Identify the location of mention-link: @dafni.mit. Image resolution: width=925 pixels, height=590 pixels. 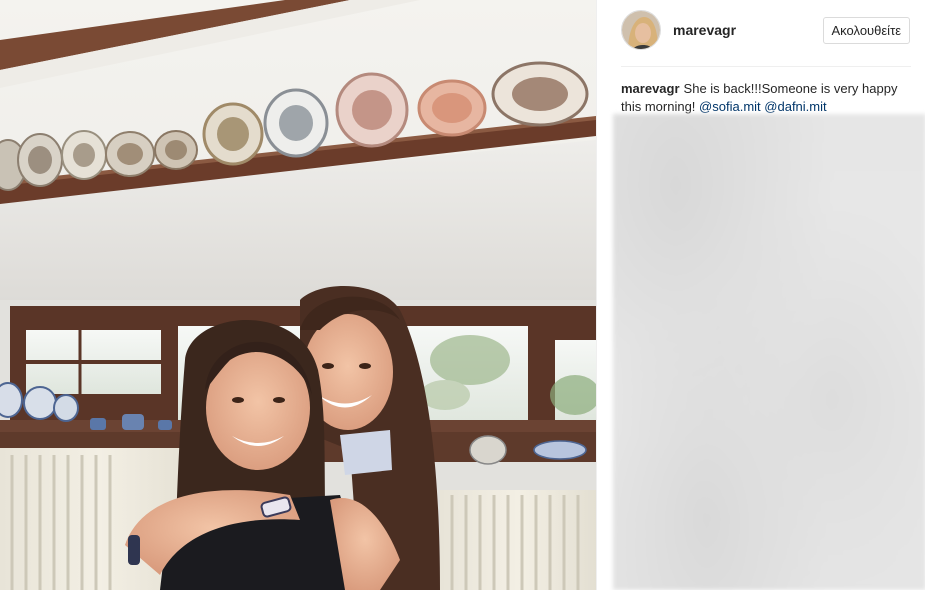
(795, 106).